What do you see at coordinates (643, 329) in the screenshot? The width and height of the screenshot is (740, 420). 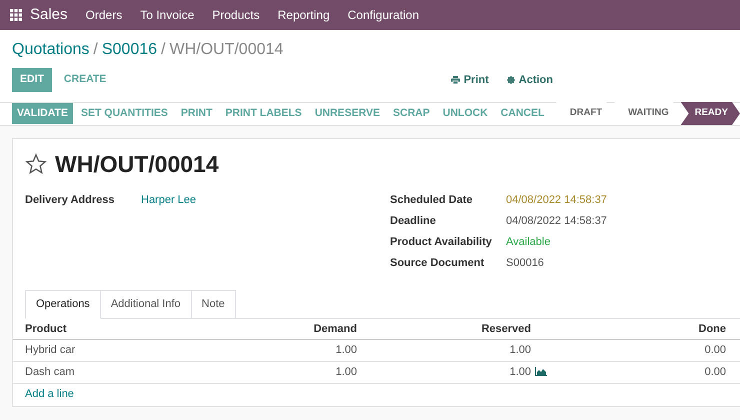 I see `column-header: Done` at bounding box center [643, 329].